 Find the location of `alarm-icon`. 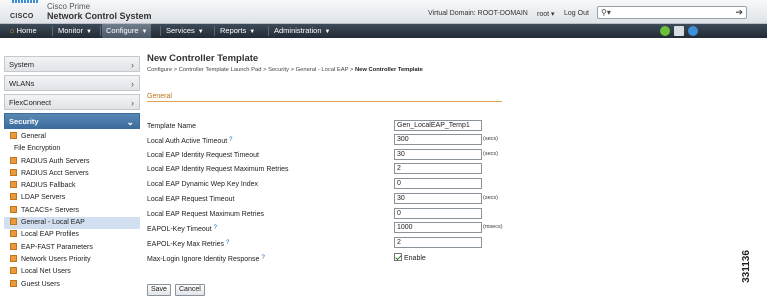

alarm-icon is located at coordinates (665, 31).